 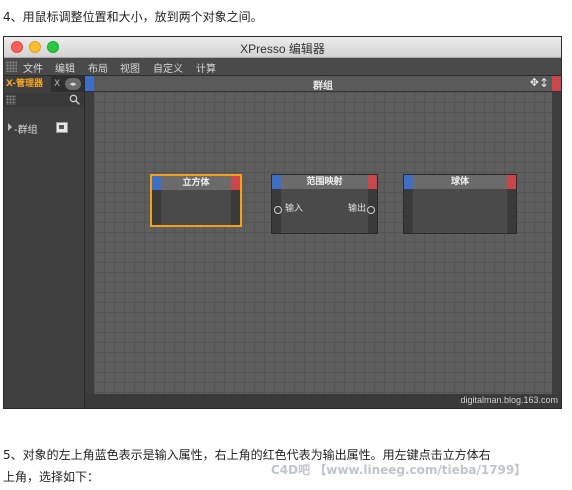 What do you see at coordinates (356, 209) in the screenshot?
I see `output-port-label: 输出` at bounding box center [356, 209].